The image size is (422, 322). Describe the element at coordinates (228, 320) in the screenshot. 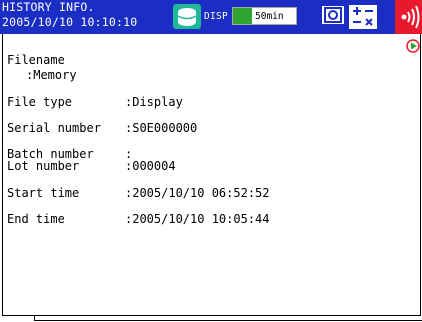

I see `bottom-tab-line` at that location.